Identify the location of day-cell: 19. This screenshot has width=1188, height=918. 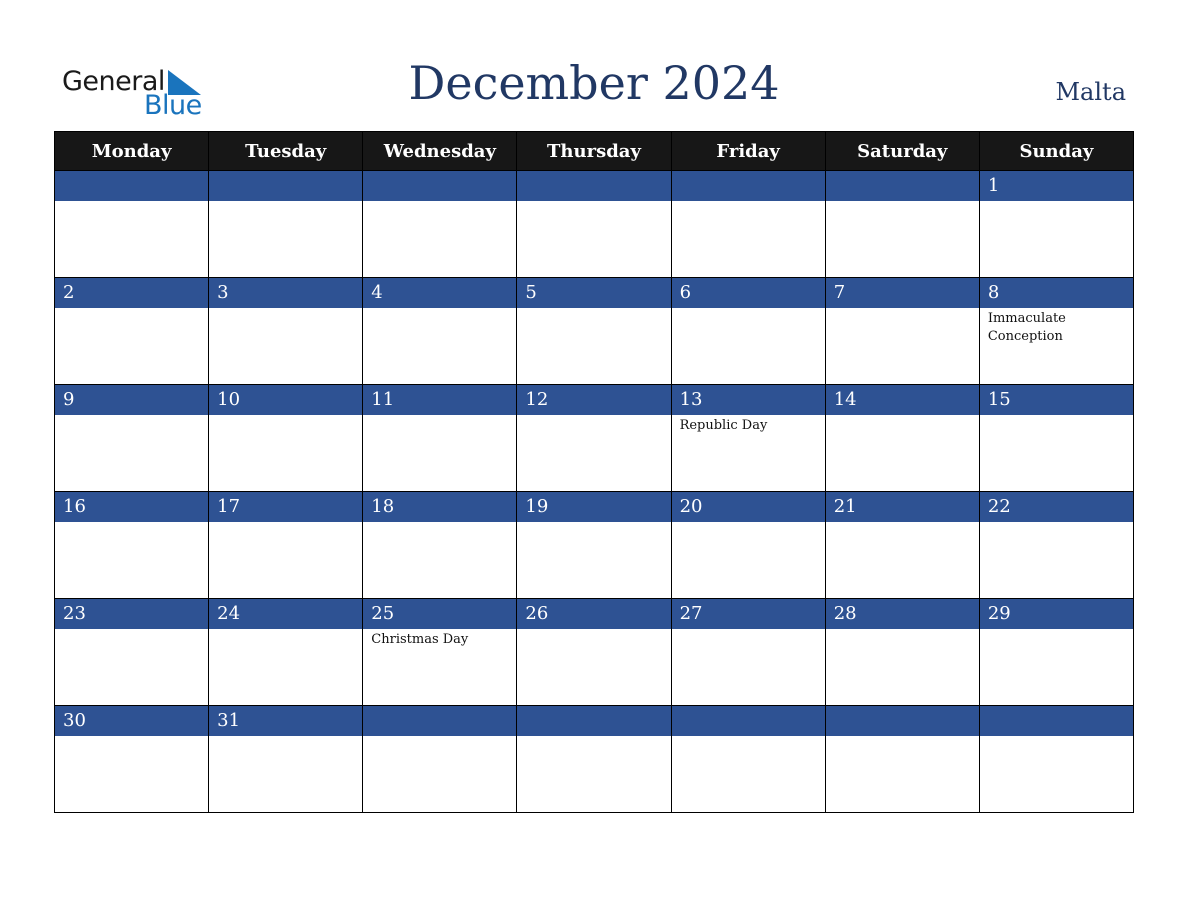
(594, 545).